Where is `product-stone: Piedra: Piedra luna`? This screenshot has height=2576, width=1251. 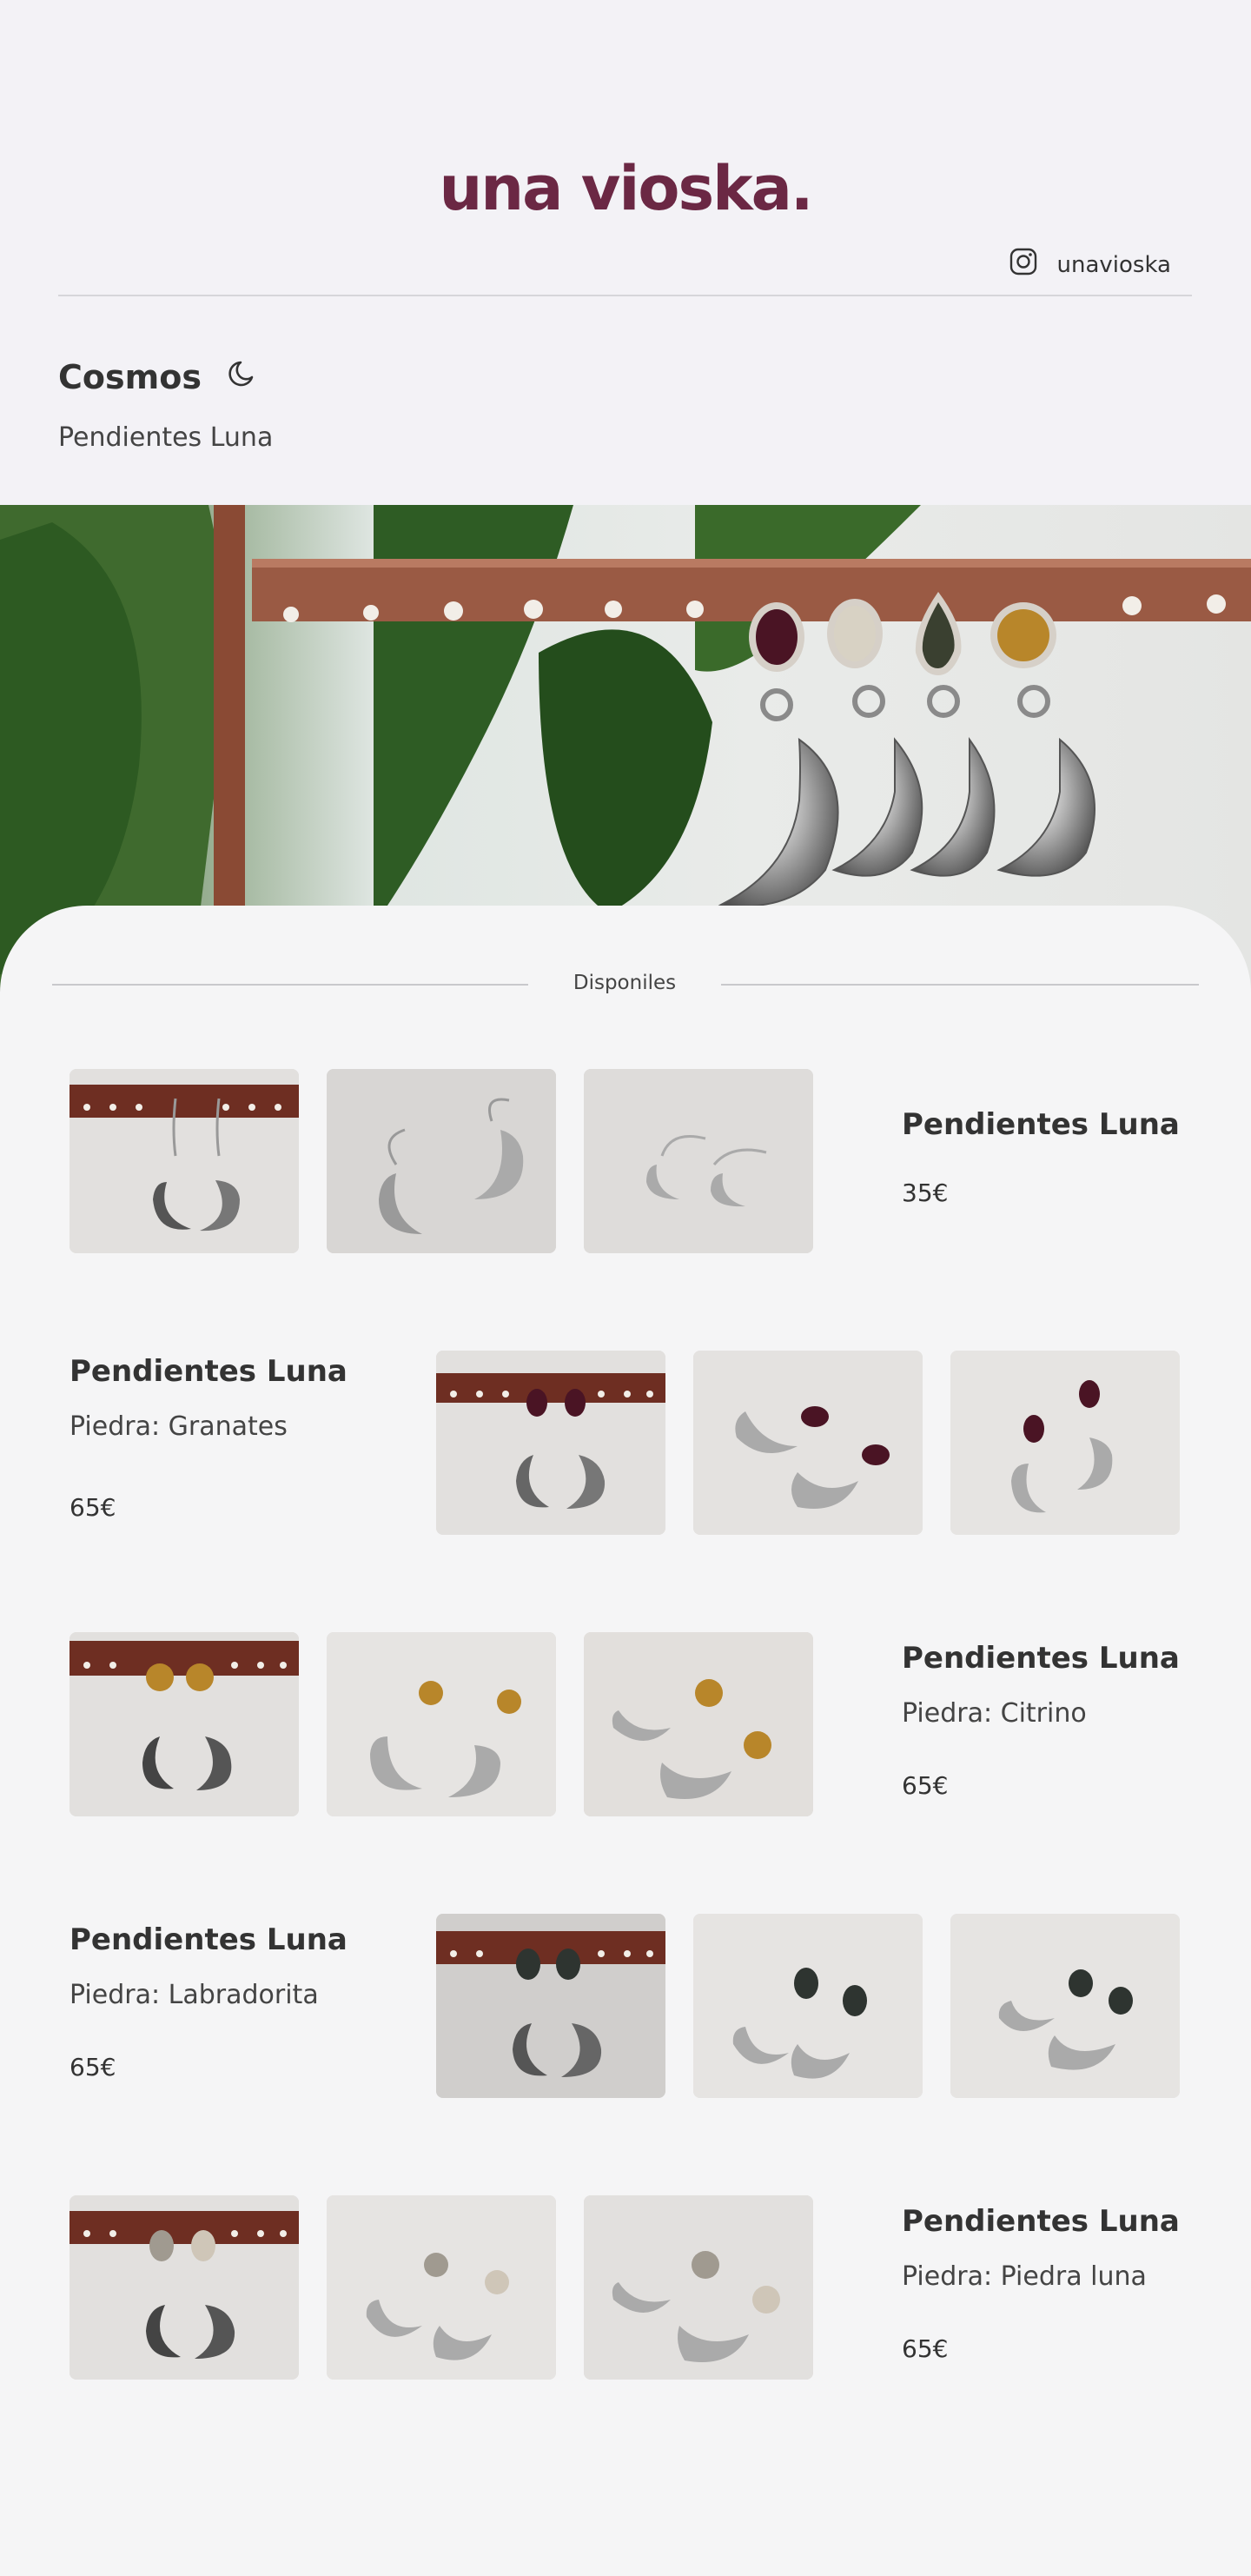 product-stone: Piedra: Piedra luna is located at coordinates (1024, 2276).